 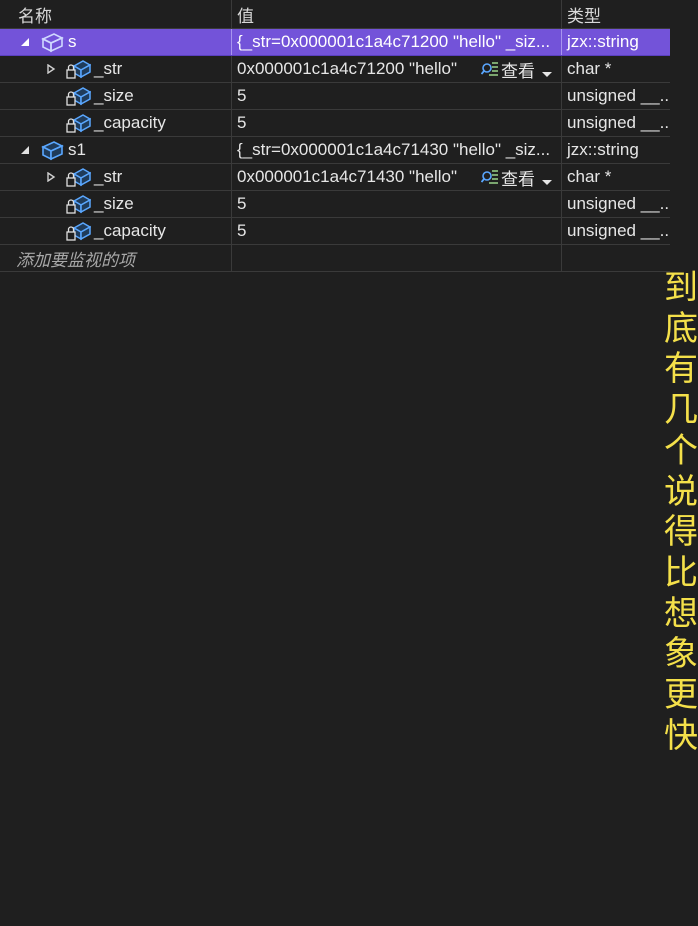 What do you see at coordinates (616, 14) in the screenshot?
I see `column-type-header: 类型` at bounding box center [616, 14].